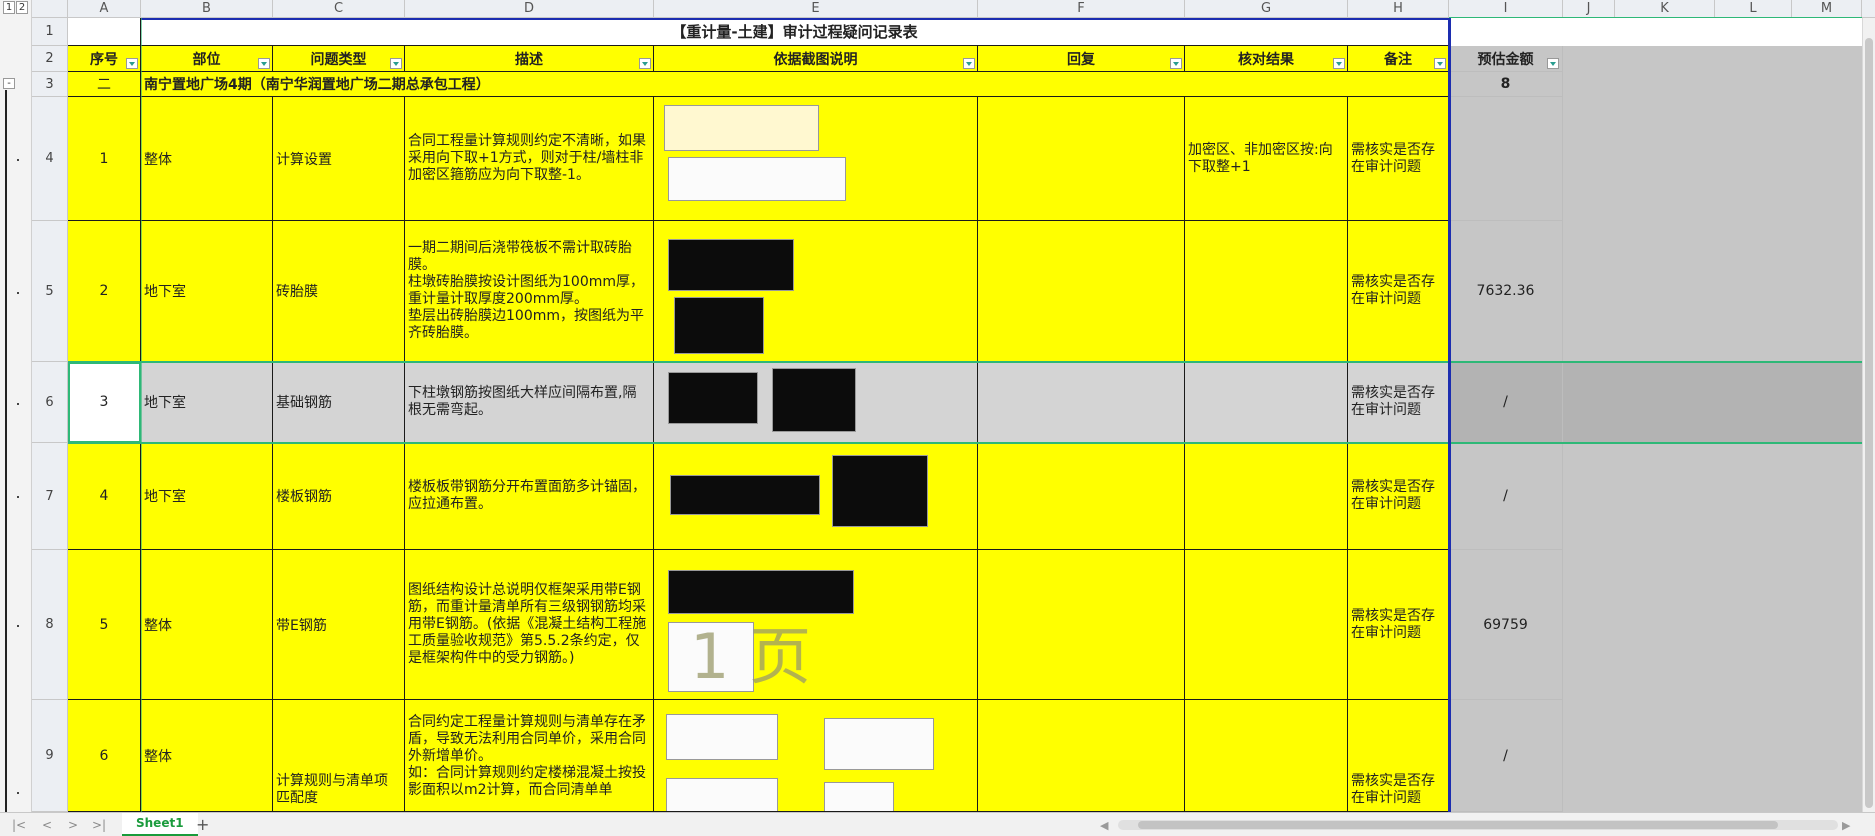 The width and height of the screenshot is (1875, 836). I want to click on col-header-a: A, so click(104, 9).